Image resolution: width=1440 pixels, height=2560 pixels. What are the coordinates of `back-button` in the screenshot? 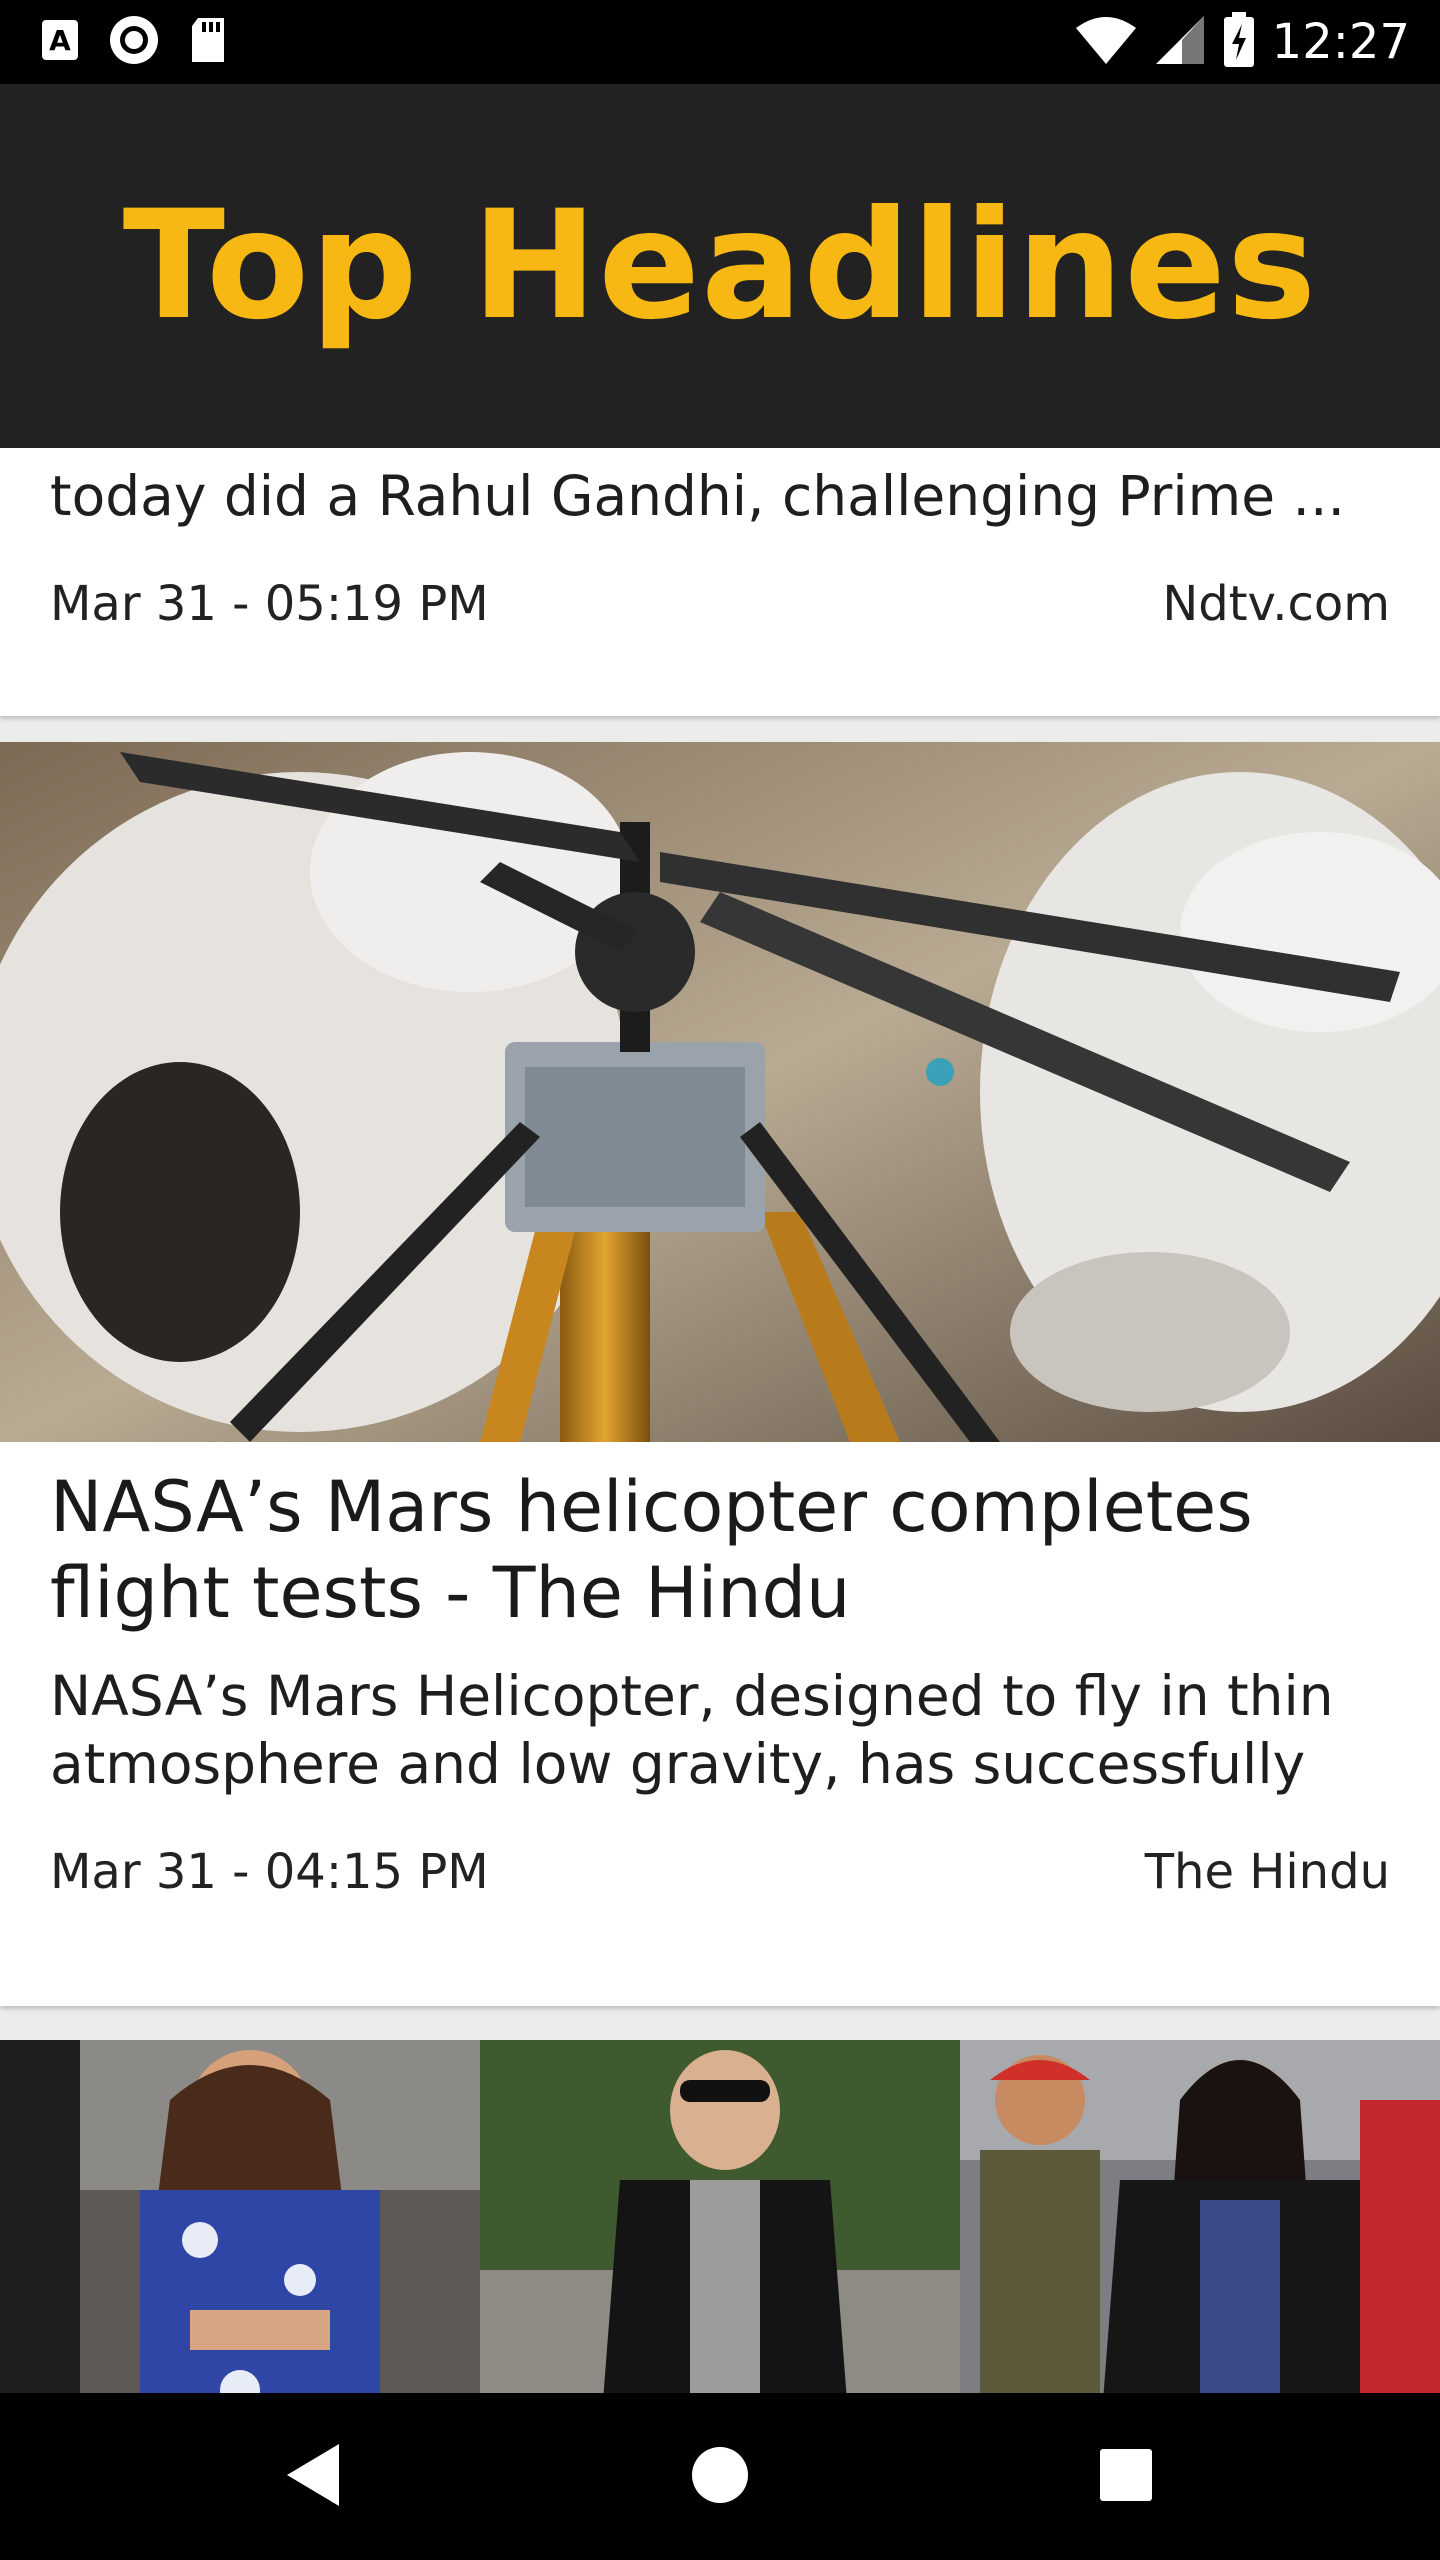 It's located at (313, 2476).